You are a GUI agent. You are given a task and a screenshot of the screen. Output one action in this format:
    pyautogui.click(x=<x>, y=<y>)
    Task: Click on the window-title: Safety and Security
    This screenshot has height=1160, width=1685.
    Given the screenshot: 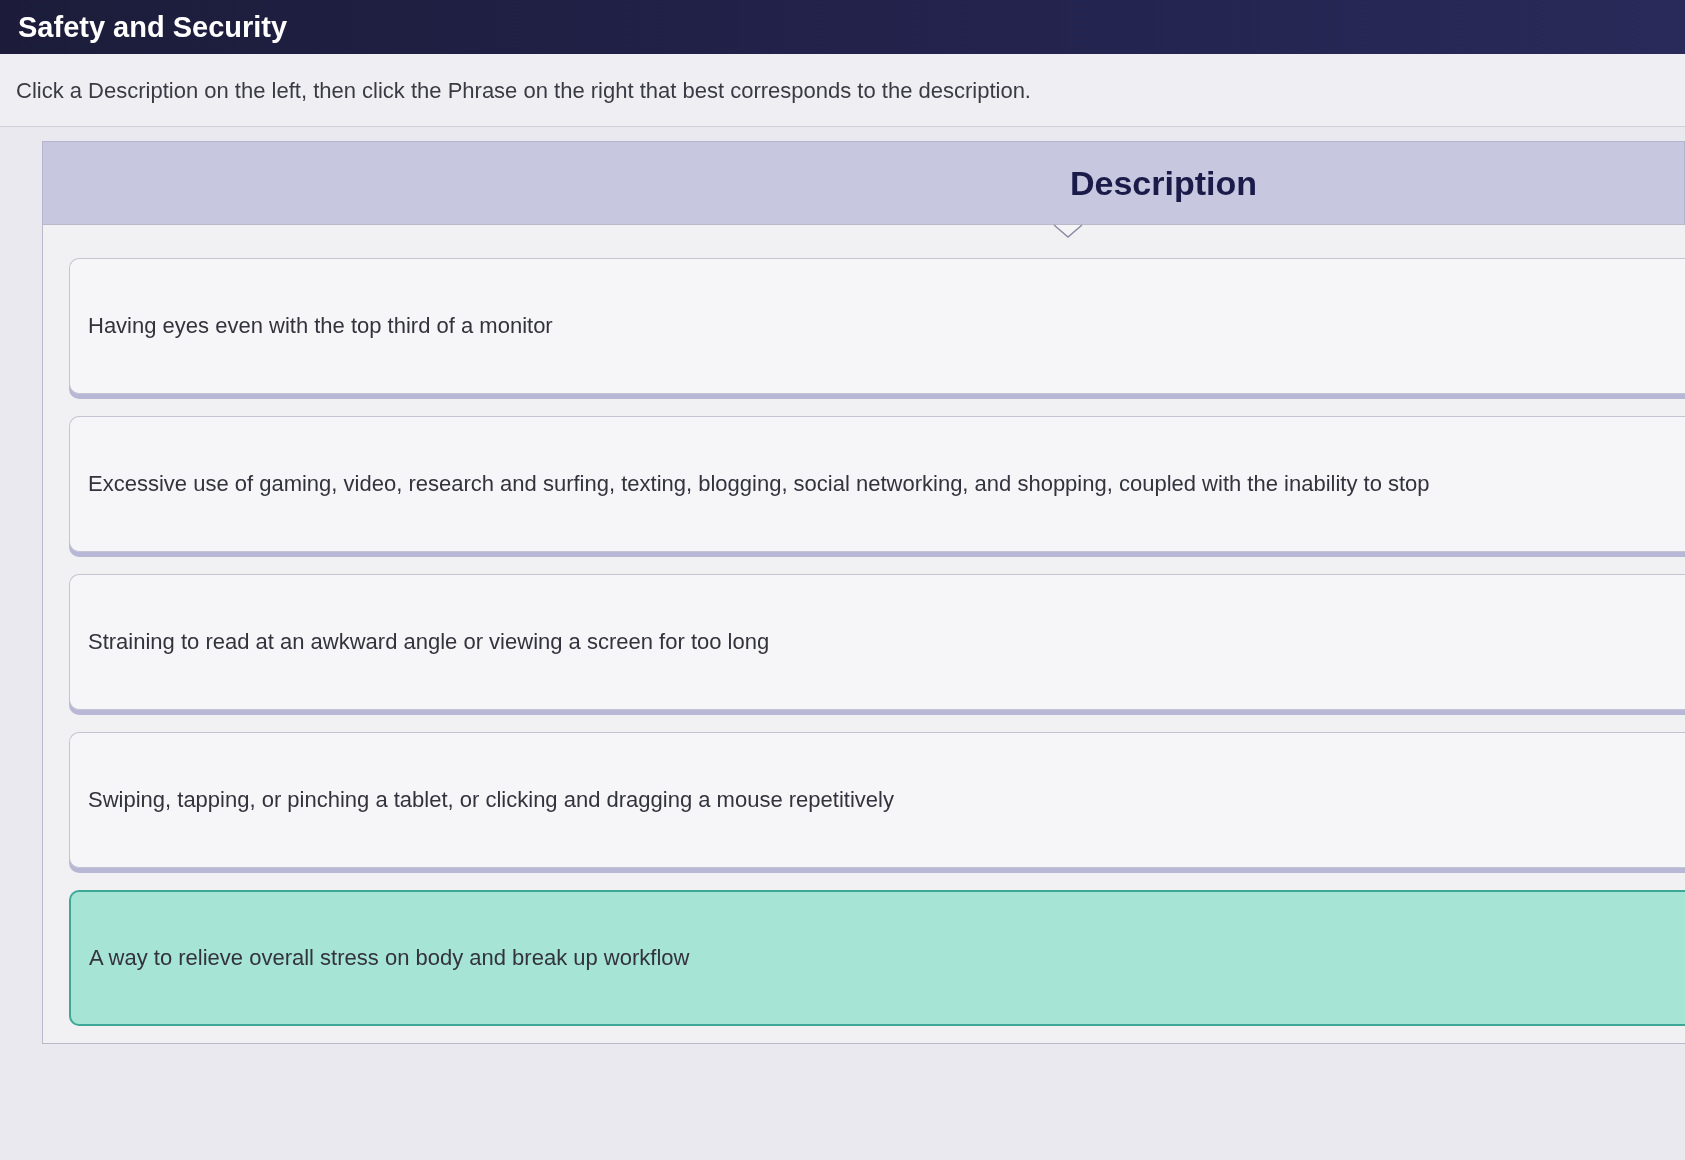 What is the action you would take?
    pyautogui.click(x=153, y=27)
    